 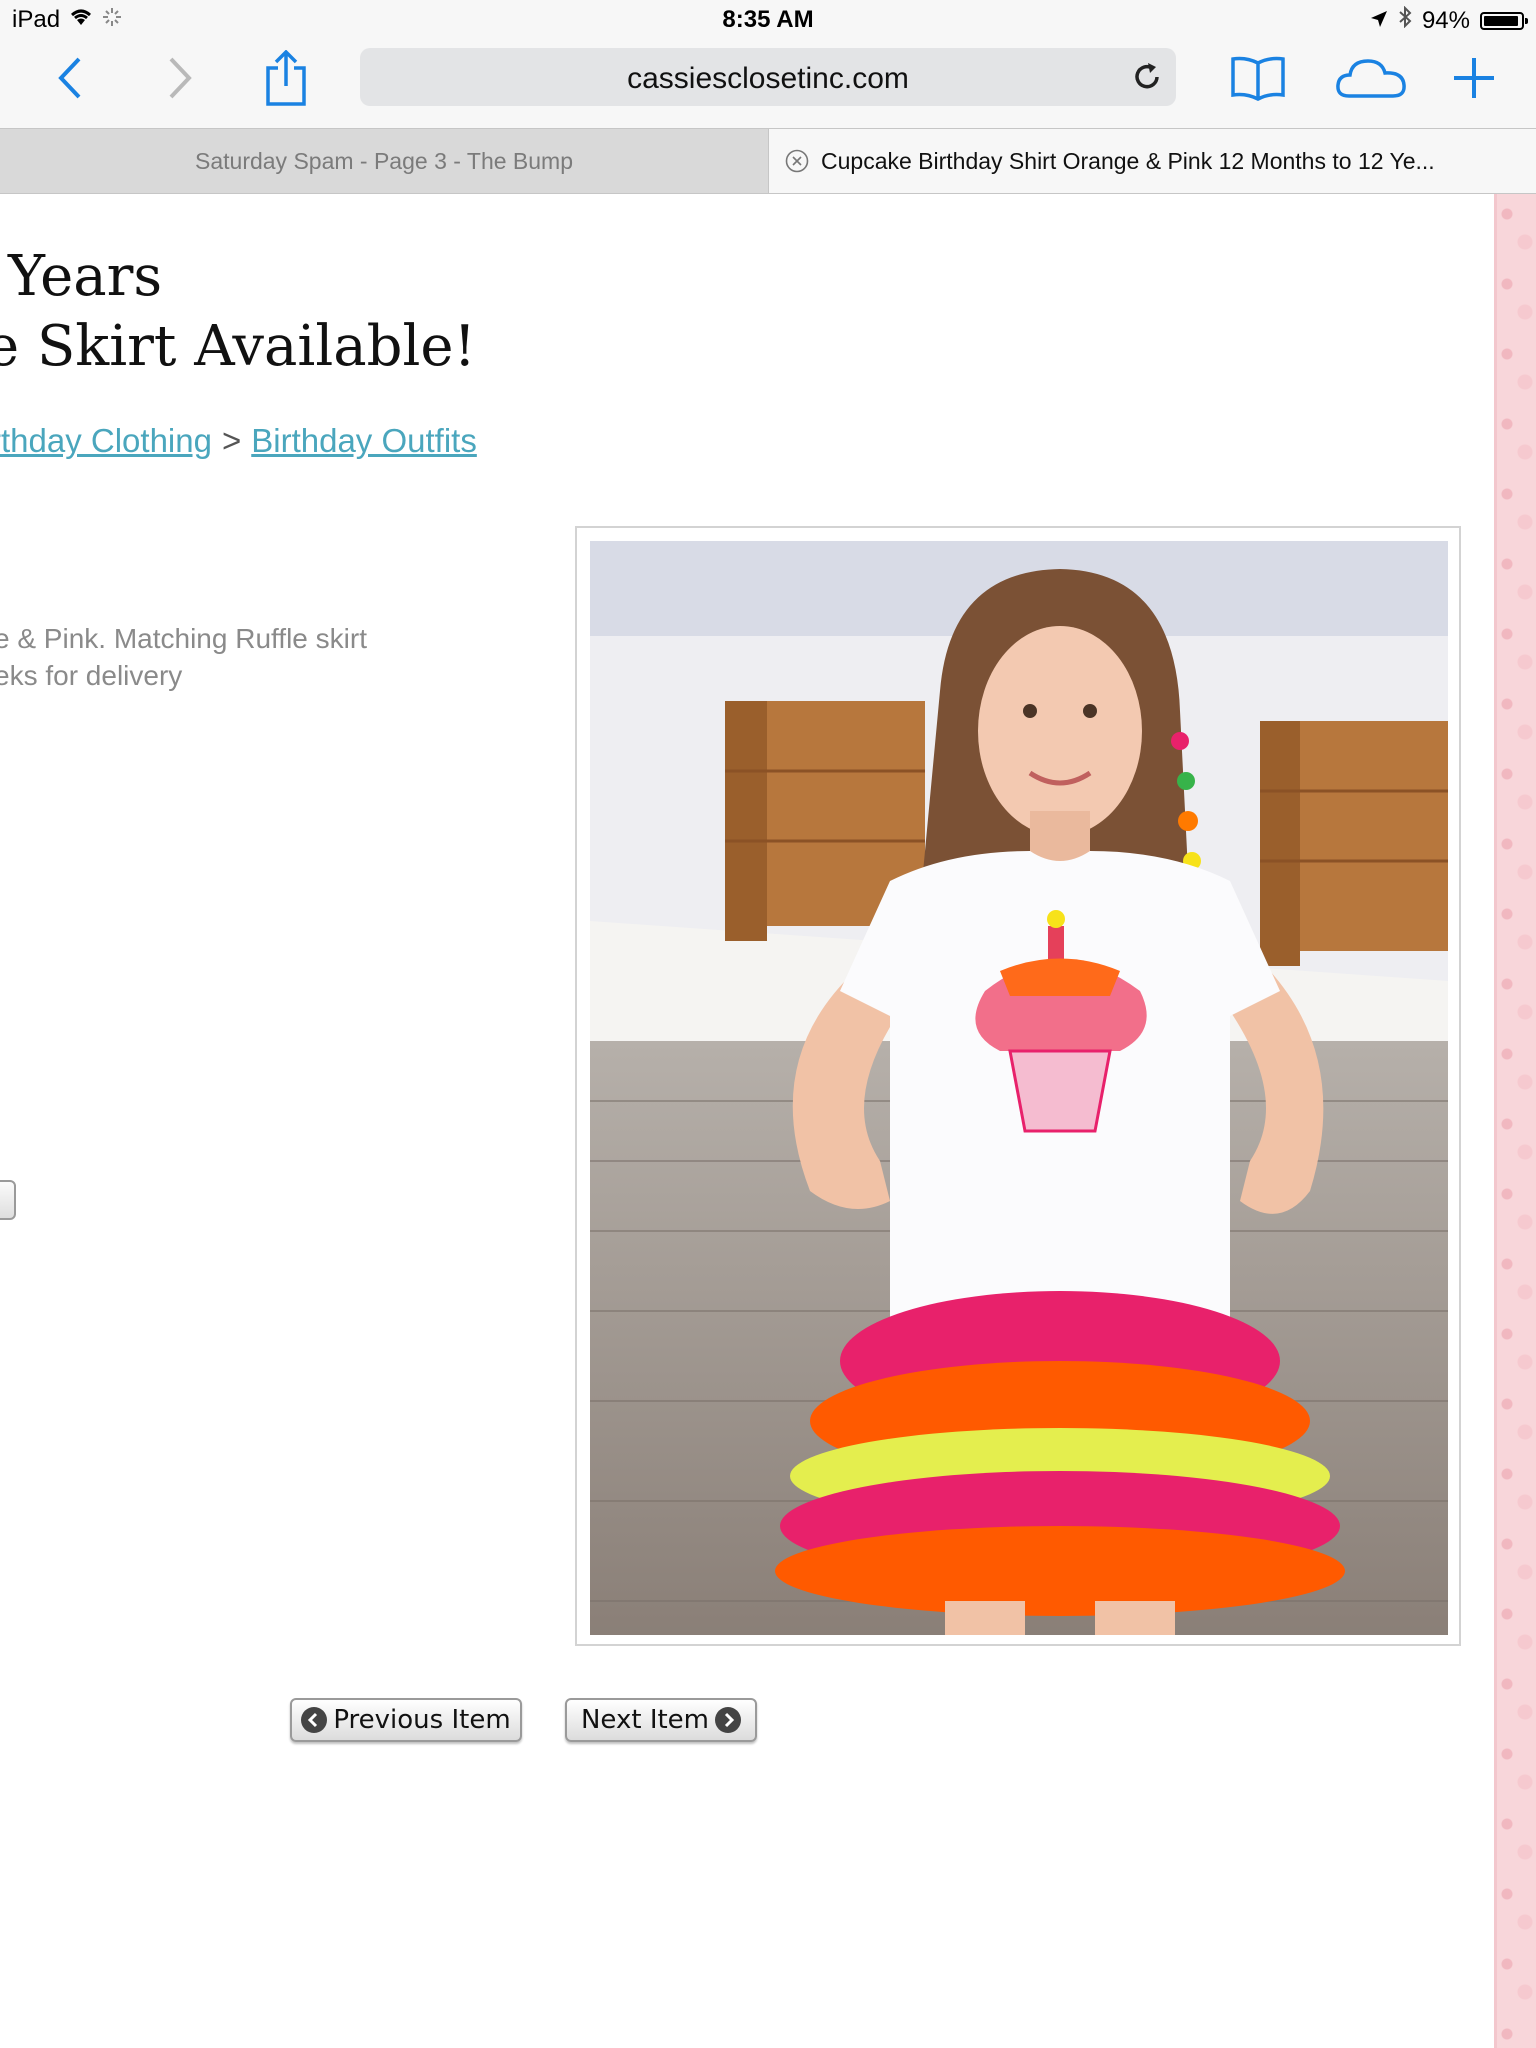 I want to click on previous-item-button: Previous Item, so click(x=406, y=1720).